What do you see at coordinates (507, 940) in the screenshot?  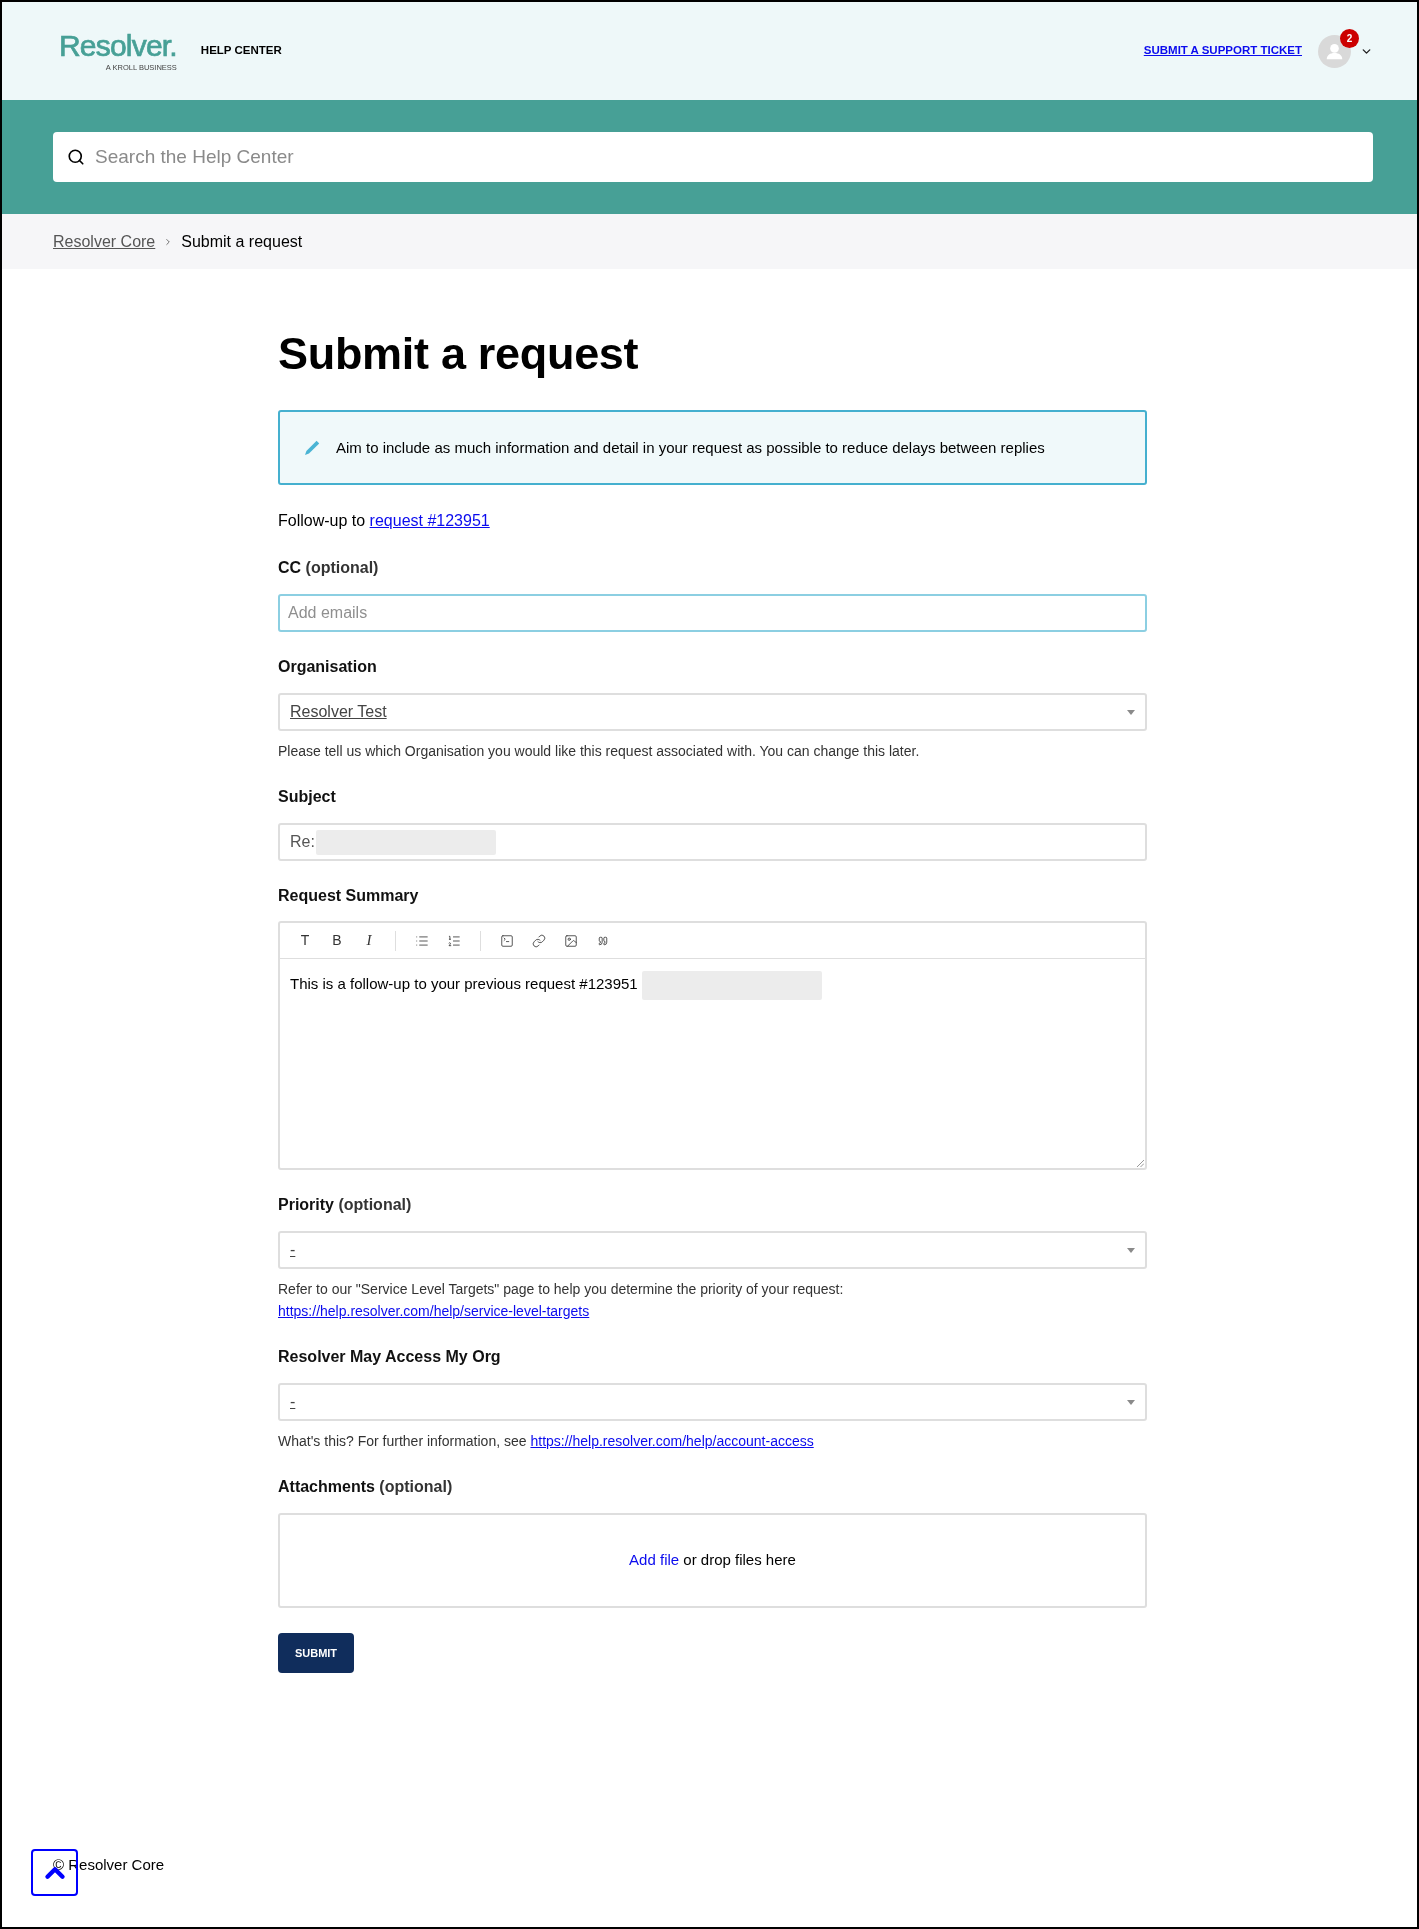 I see `terminal-icon` at bounding box center [507, 940].